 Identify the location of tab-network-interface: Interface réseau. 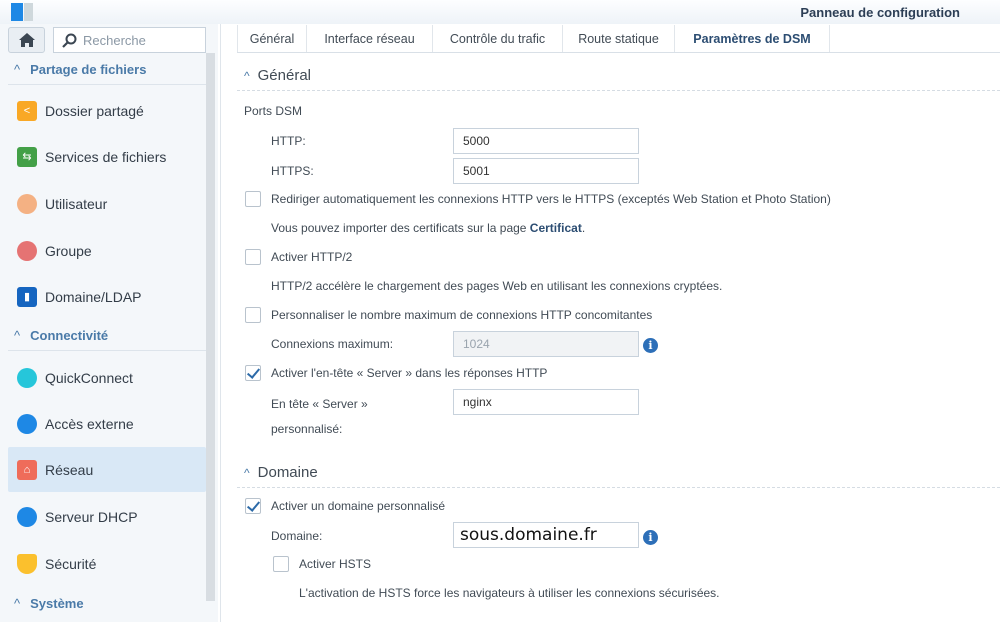
(370, 38).